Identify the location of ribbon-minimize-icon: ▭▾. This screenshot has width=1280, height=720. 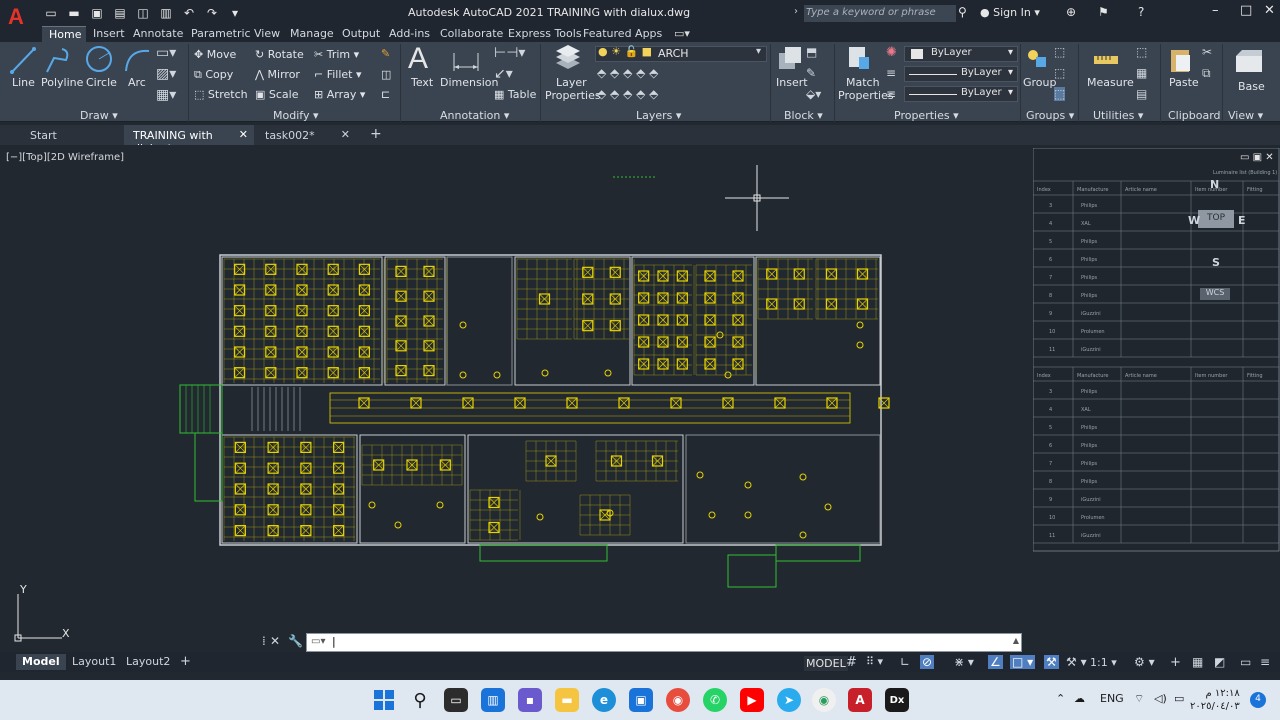
(682, 34).